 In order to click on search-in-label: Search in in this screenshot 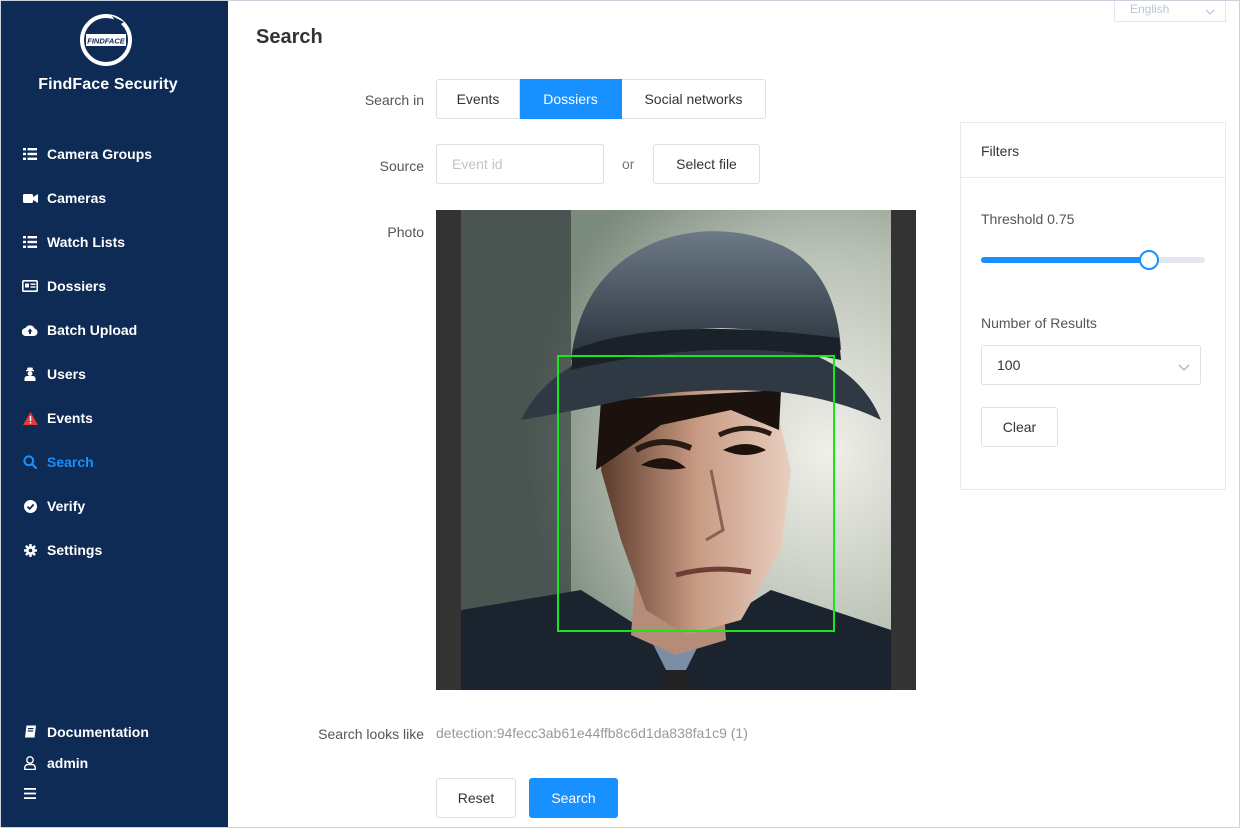, I will do `click(394, 100)`.